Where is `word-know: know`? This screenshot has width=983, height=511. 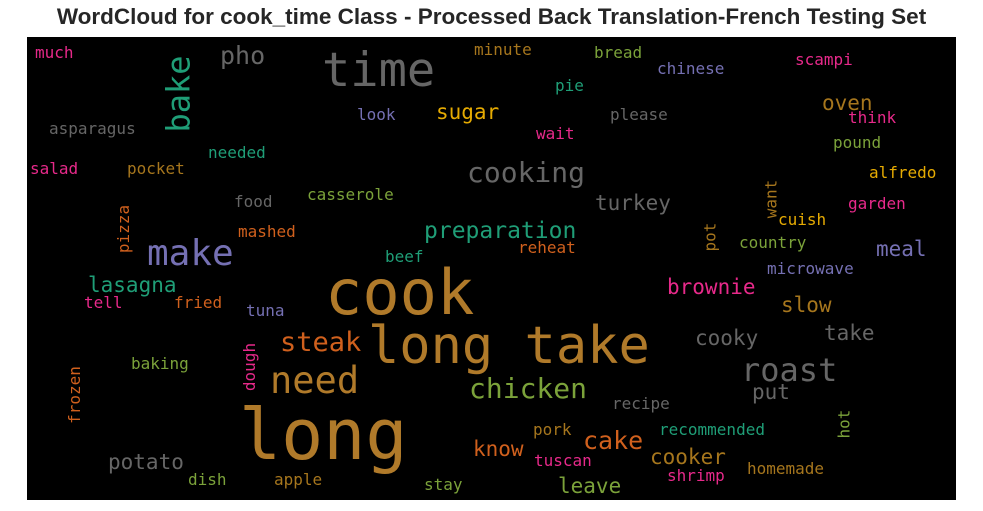
word-know: know is located at coordinates (498, 449).